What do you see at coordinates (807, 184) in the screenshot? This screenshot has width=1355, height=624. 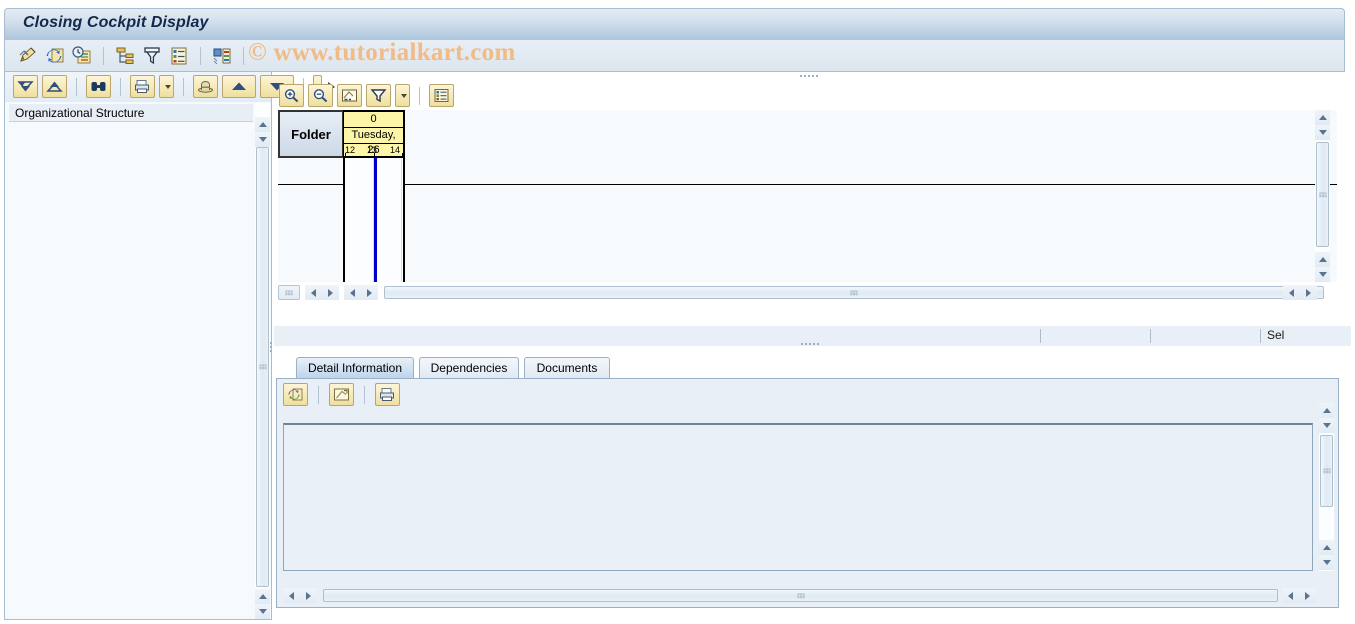 I see `gantt-row-divider` at bounding box center [807, 184].